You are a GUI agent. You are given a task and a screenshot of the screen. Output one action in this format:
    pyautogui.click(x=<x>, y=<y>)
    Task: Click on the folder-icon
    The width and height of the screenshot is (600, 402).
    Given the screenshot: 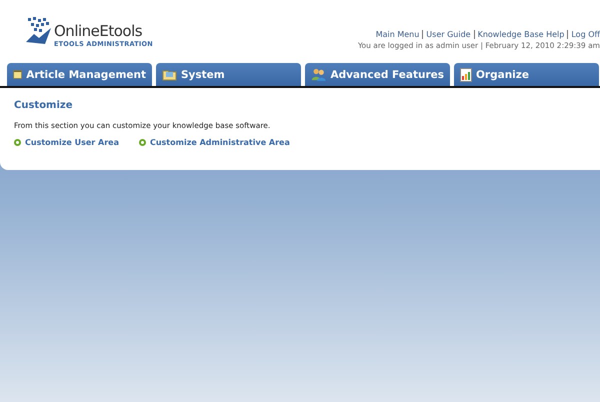 What is the action you would take?
    pyautogui.click(x=169, y=74)
    